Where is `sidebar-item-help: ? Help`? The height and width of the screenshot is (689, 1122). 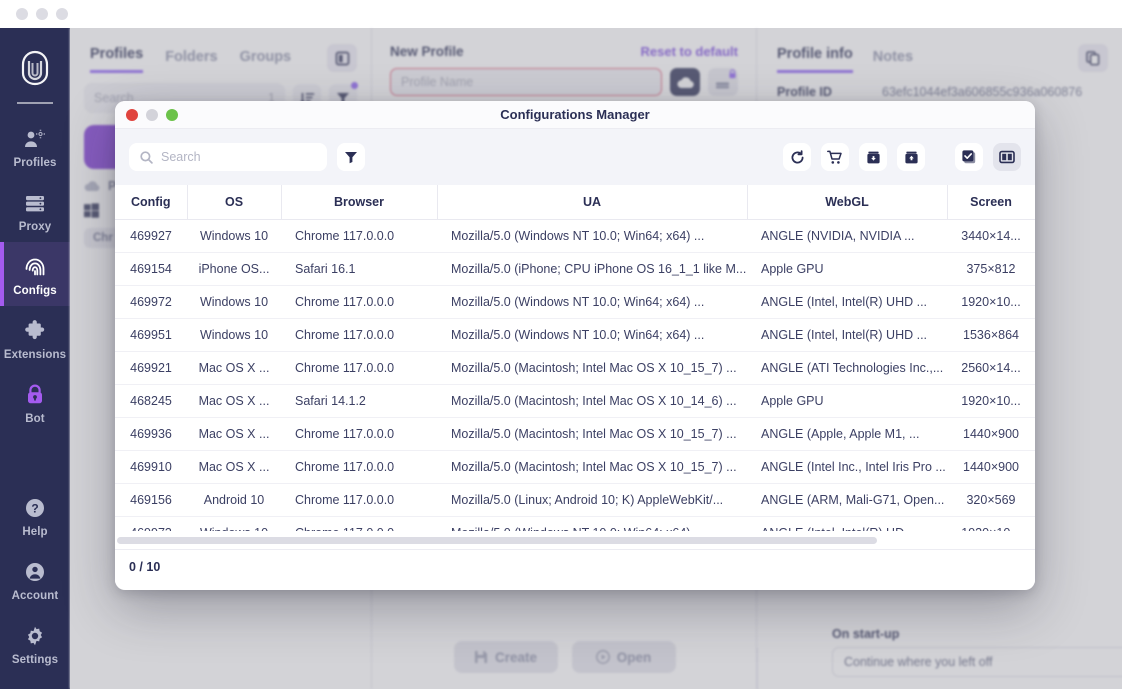
sidebar-item-help: ? Help is located at coordinates (35, 515).